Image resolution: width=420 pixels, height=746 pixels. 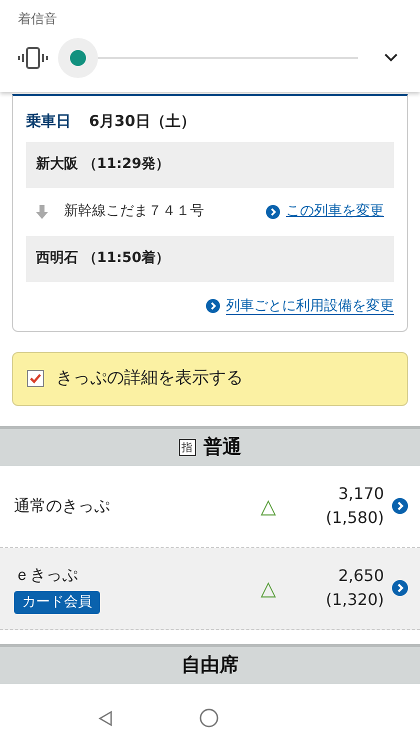 I want to click on home-icon, so click(x=209, y=718).